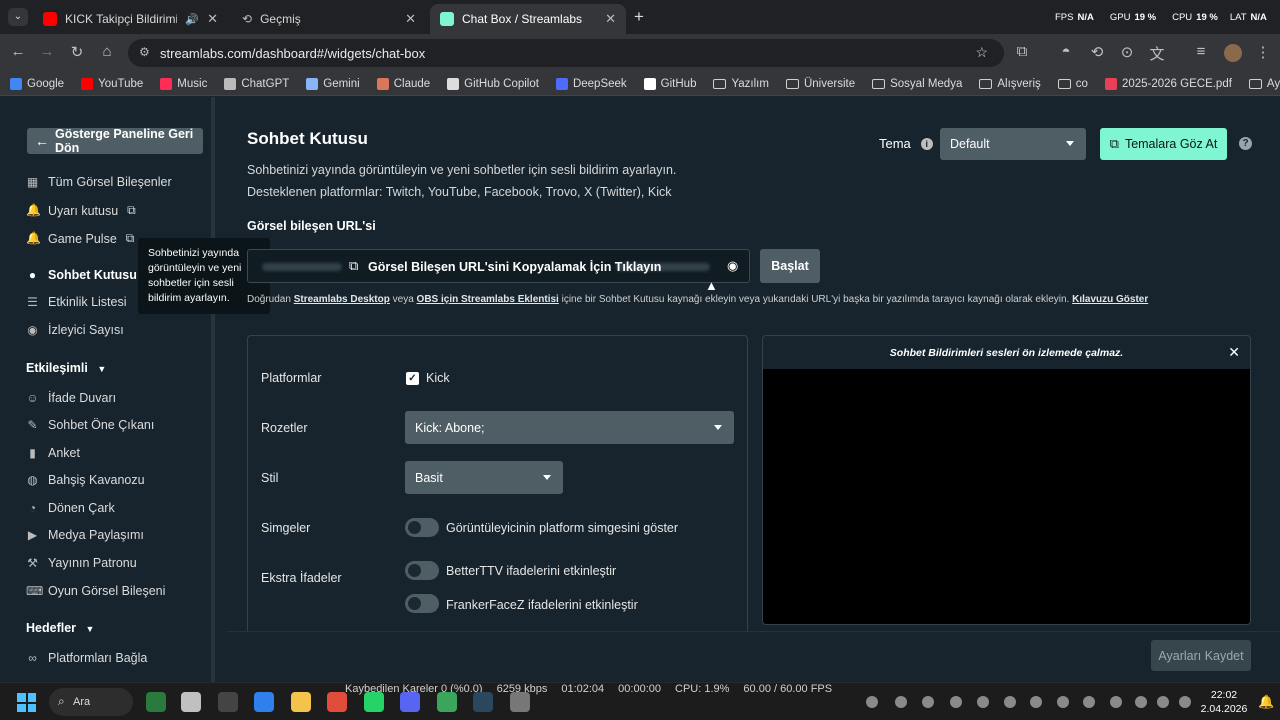 This screenshot has width=1280, height=720. Describe the element at coordinates (130, 19) in the screenshot. I see `tab-kick-notification: KICK Takipçi Bildirimi ve Ek 🔊 ✕` at that location.